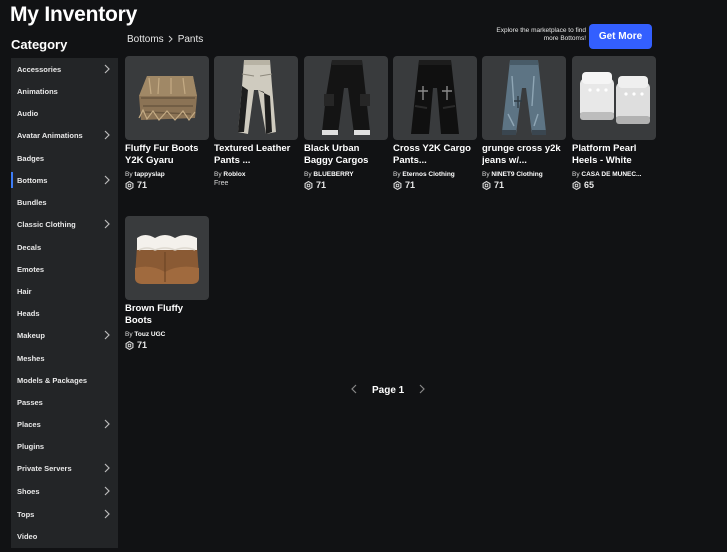 The width and height of the screenshot is (727, 552). I want to click on item-creator-name: tappyslap, so click(149, 174).